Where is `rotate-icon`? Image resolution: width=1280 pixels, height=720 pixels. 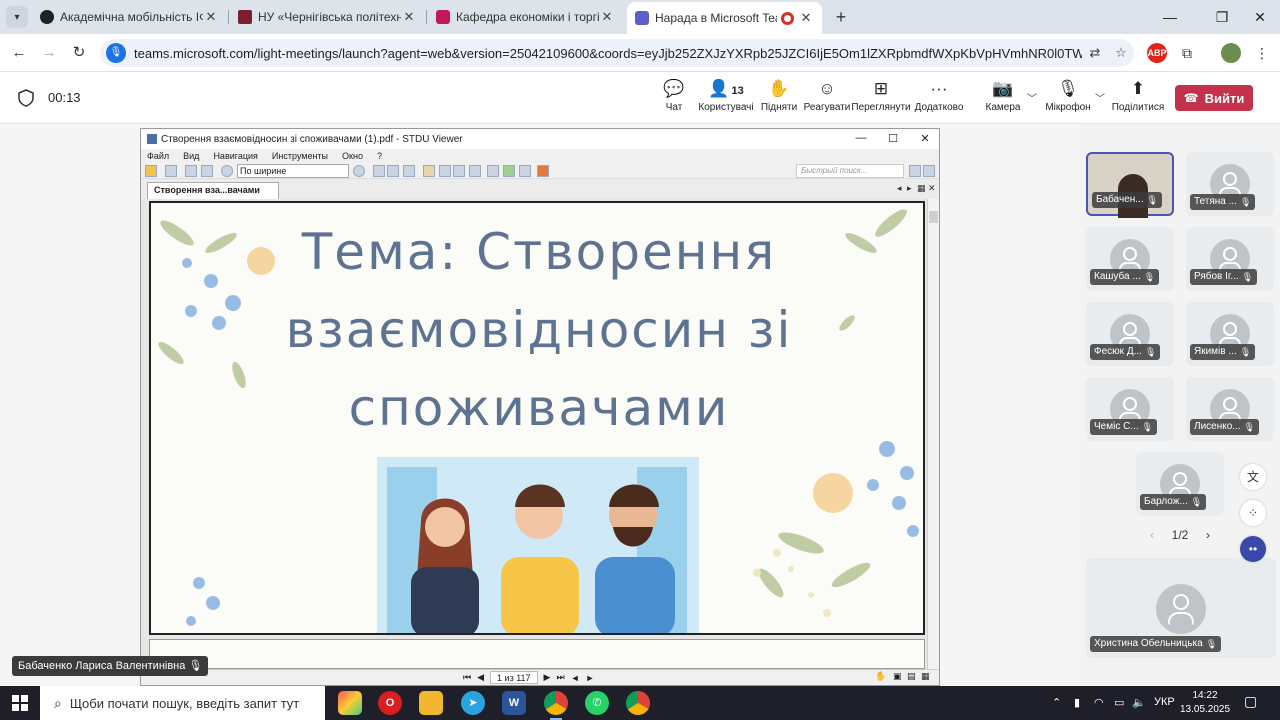
rotate-icon is located at coordinates (475, 171).